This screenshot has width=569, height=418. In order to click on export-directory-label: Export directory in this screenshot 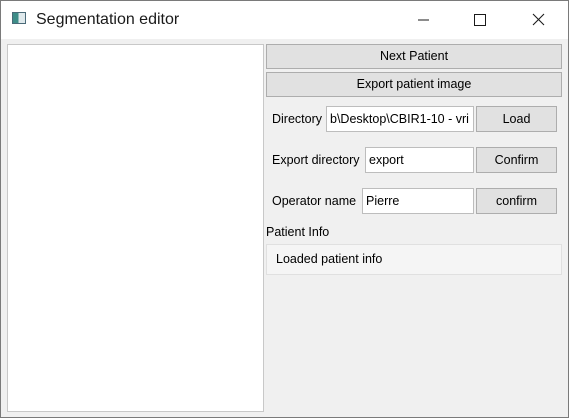, I will do `click(316, 160)`.